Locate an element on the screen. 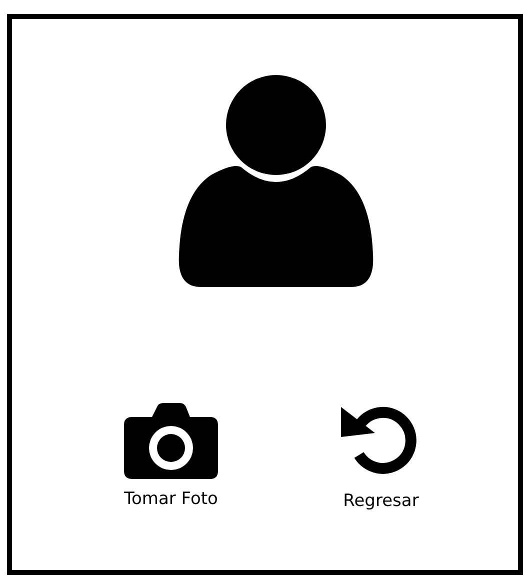  take-photo-button: Tomar Foto is located at coordinates (171, 457).